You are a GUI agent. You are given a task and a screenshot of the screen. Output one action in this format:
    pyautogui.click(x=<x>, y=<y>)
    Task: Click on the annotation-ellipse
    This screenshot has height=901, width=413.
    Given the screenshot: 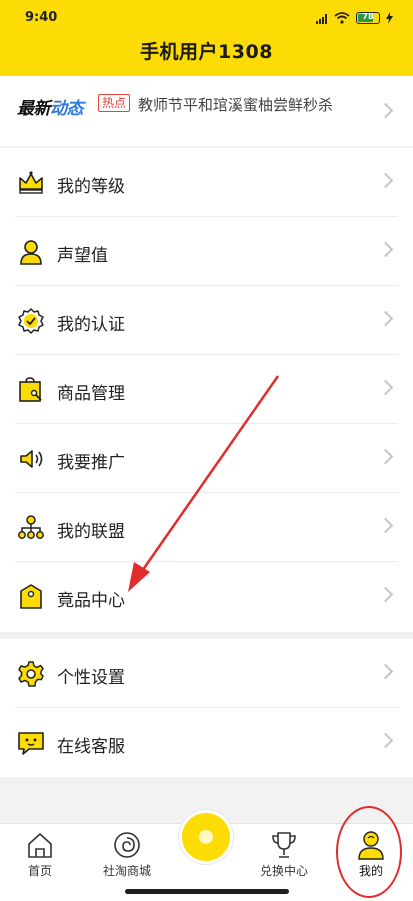 What is the action you would take?
    pyautogui.click(x=369, y=852)
    